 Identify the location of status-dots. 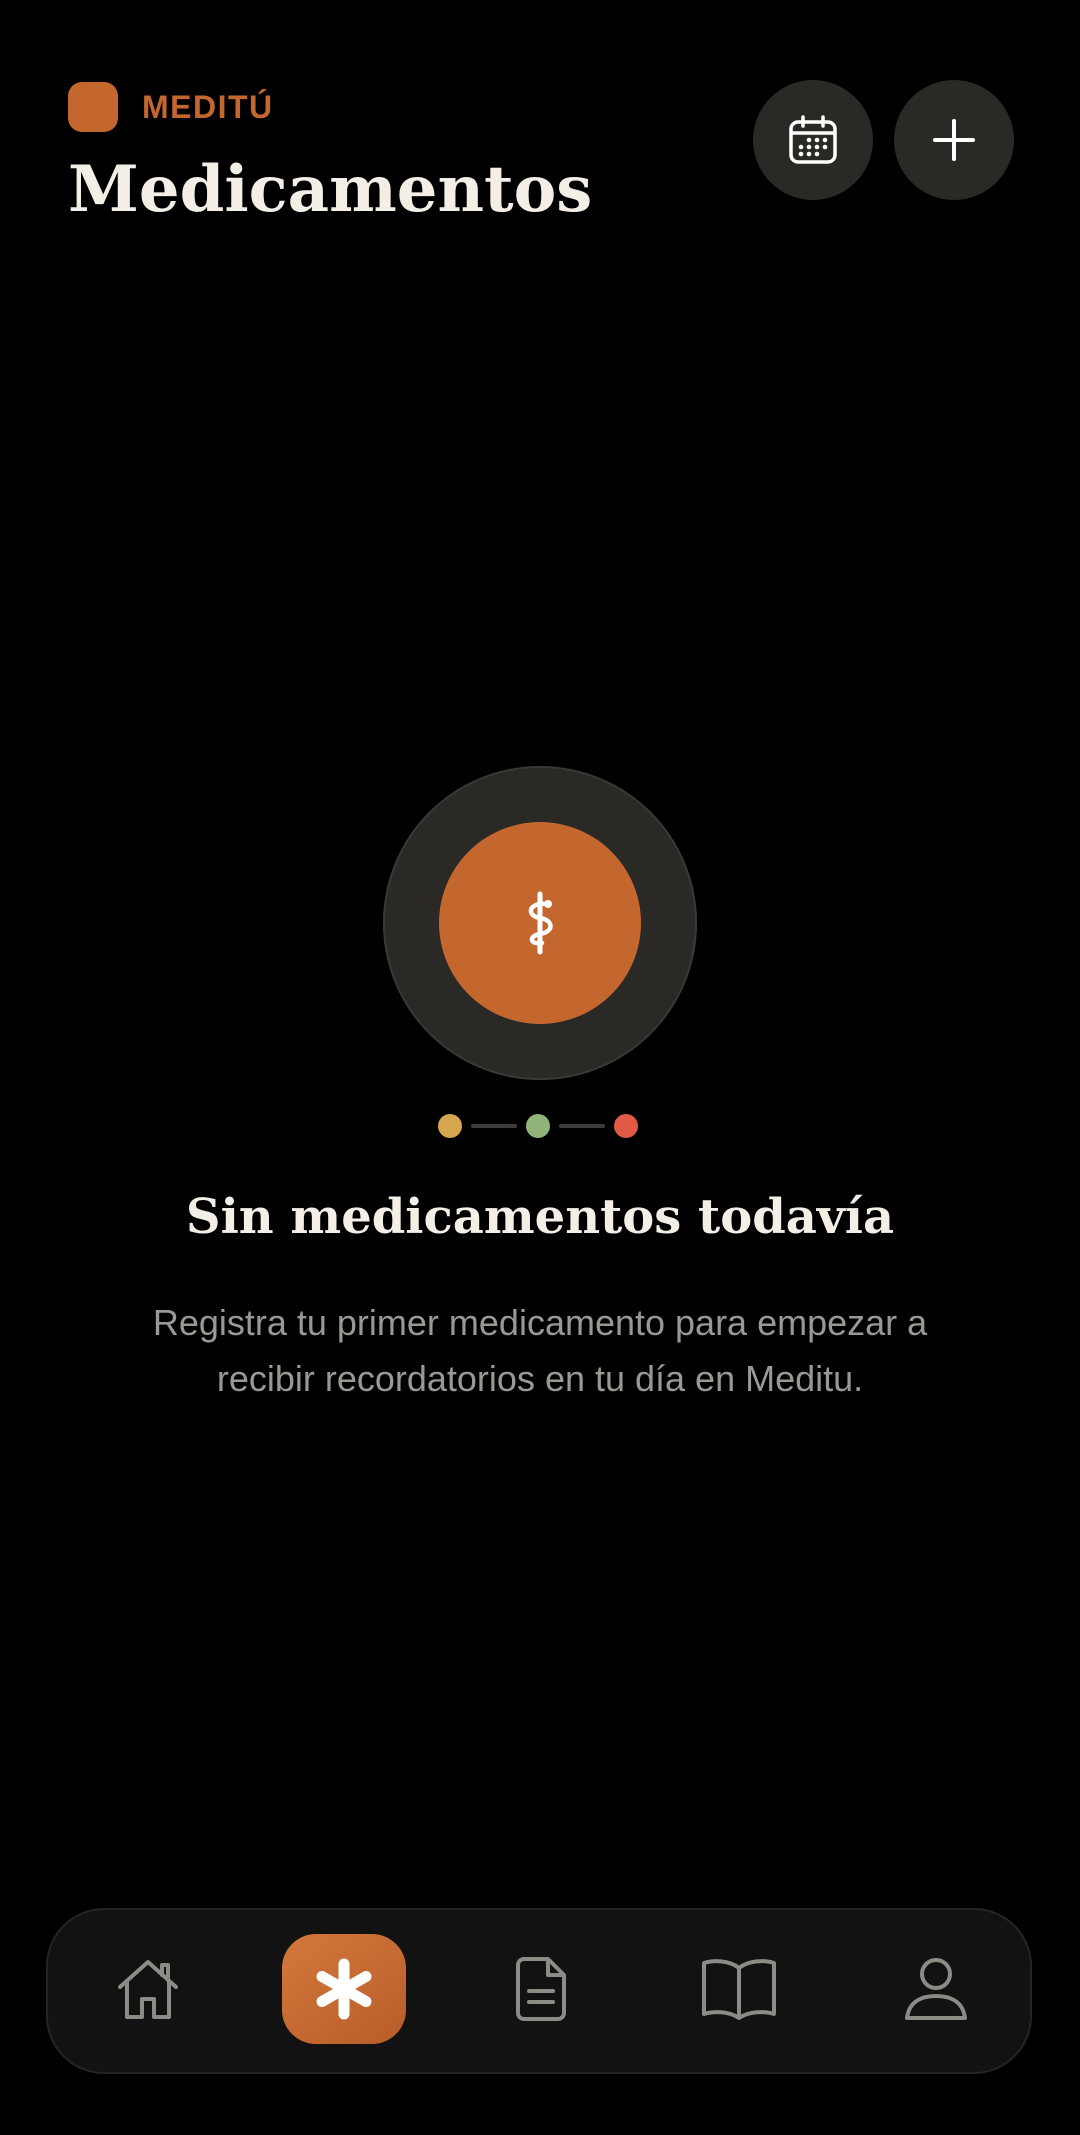
(538, 1126).